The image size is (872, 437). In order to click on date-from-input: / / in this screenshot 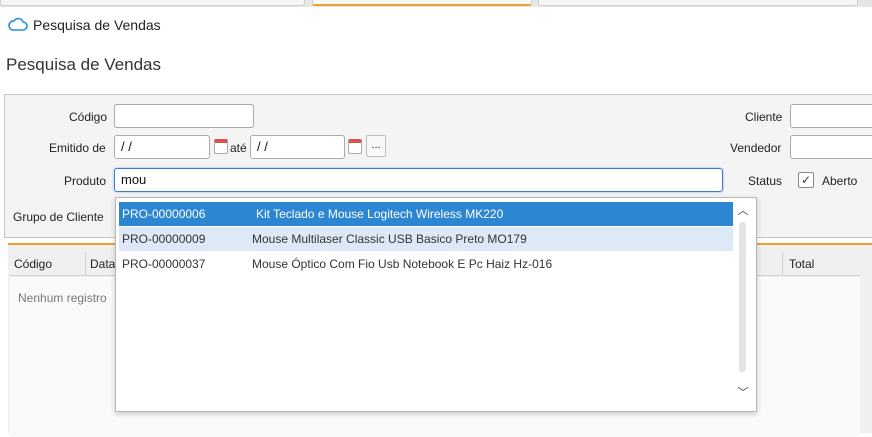, I will do `click(162, 147)`.